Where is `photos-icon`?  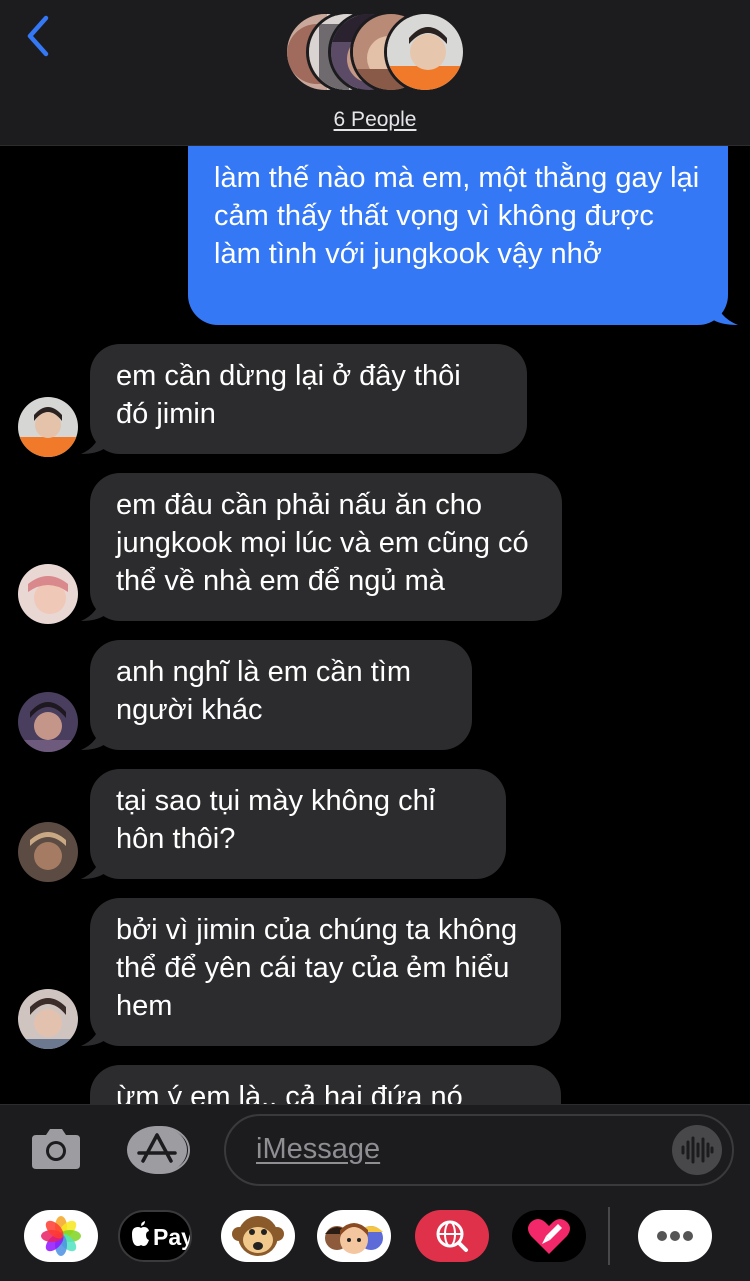 photos-icon is located at coordinates (61, 1236).